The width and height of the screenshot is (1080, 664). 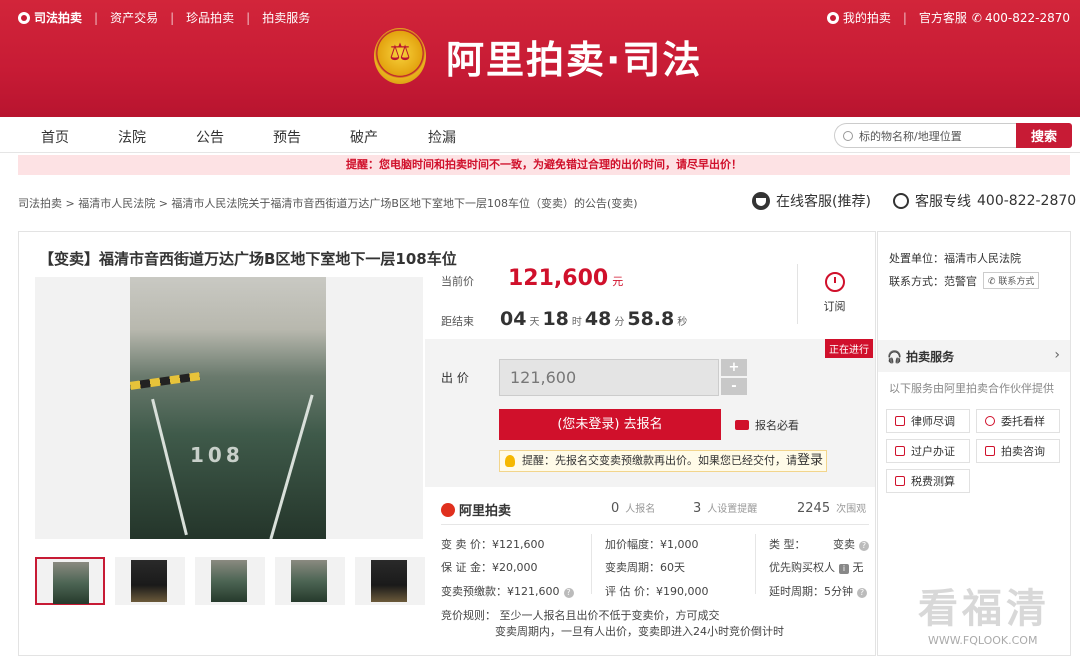 What do you see at coordinates (489, 567) in the screenshot?
I see `deposit: 保 证 金：¥20,000` at bounding box center [489, 567].